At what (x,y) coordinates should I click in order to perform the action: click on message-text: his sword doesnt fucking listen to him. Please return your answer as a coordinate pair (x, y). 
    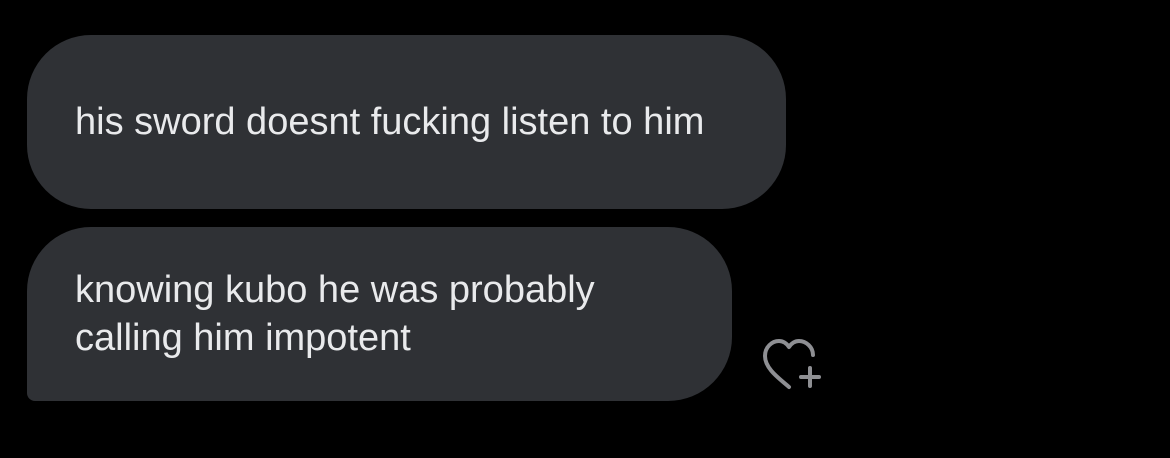
    Looking at the image, I should click on (390, 122).